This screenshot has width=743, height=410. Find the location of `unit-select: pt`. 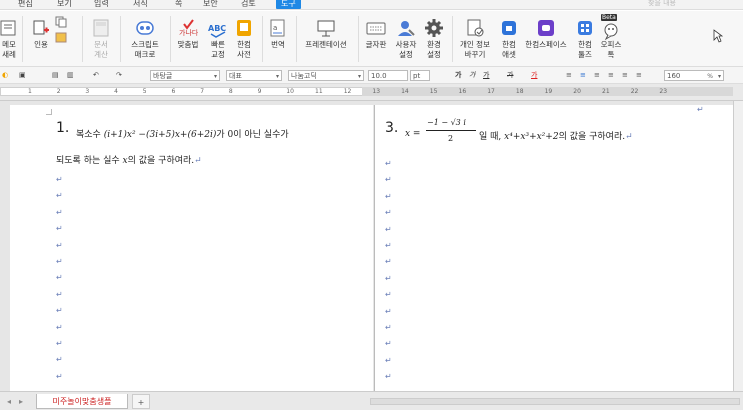

unit-select: pt is located at coordinates (420, 75).